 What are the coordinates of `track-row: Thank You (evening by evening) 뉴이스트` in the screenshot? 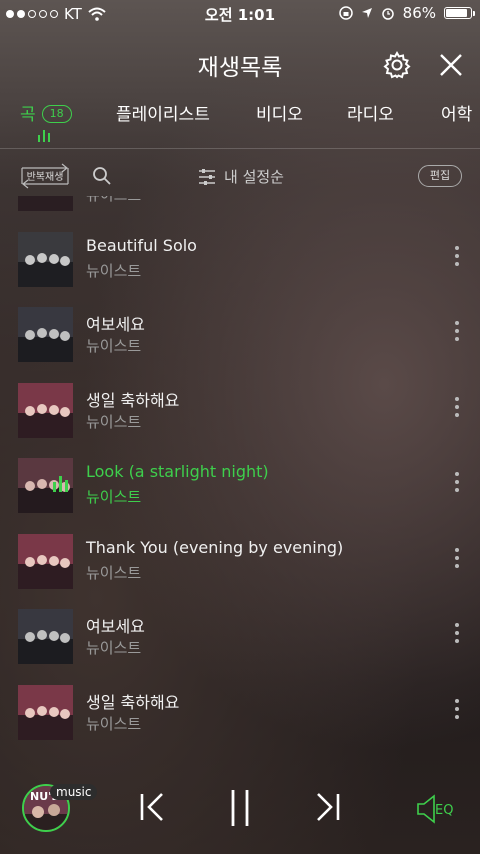 It's located at (240, 571).